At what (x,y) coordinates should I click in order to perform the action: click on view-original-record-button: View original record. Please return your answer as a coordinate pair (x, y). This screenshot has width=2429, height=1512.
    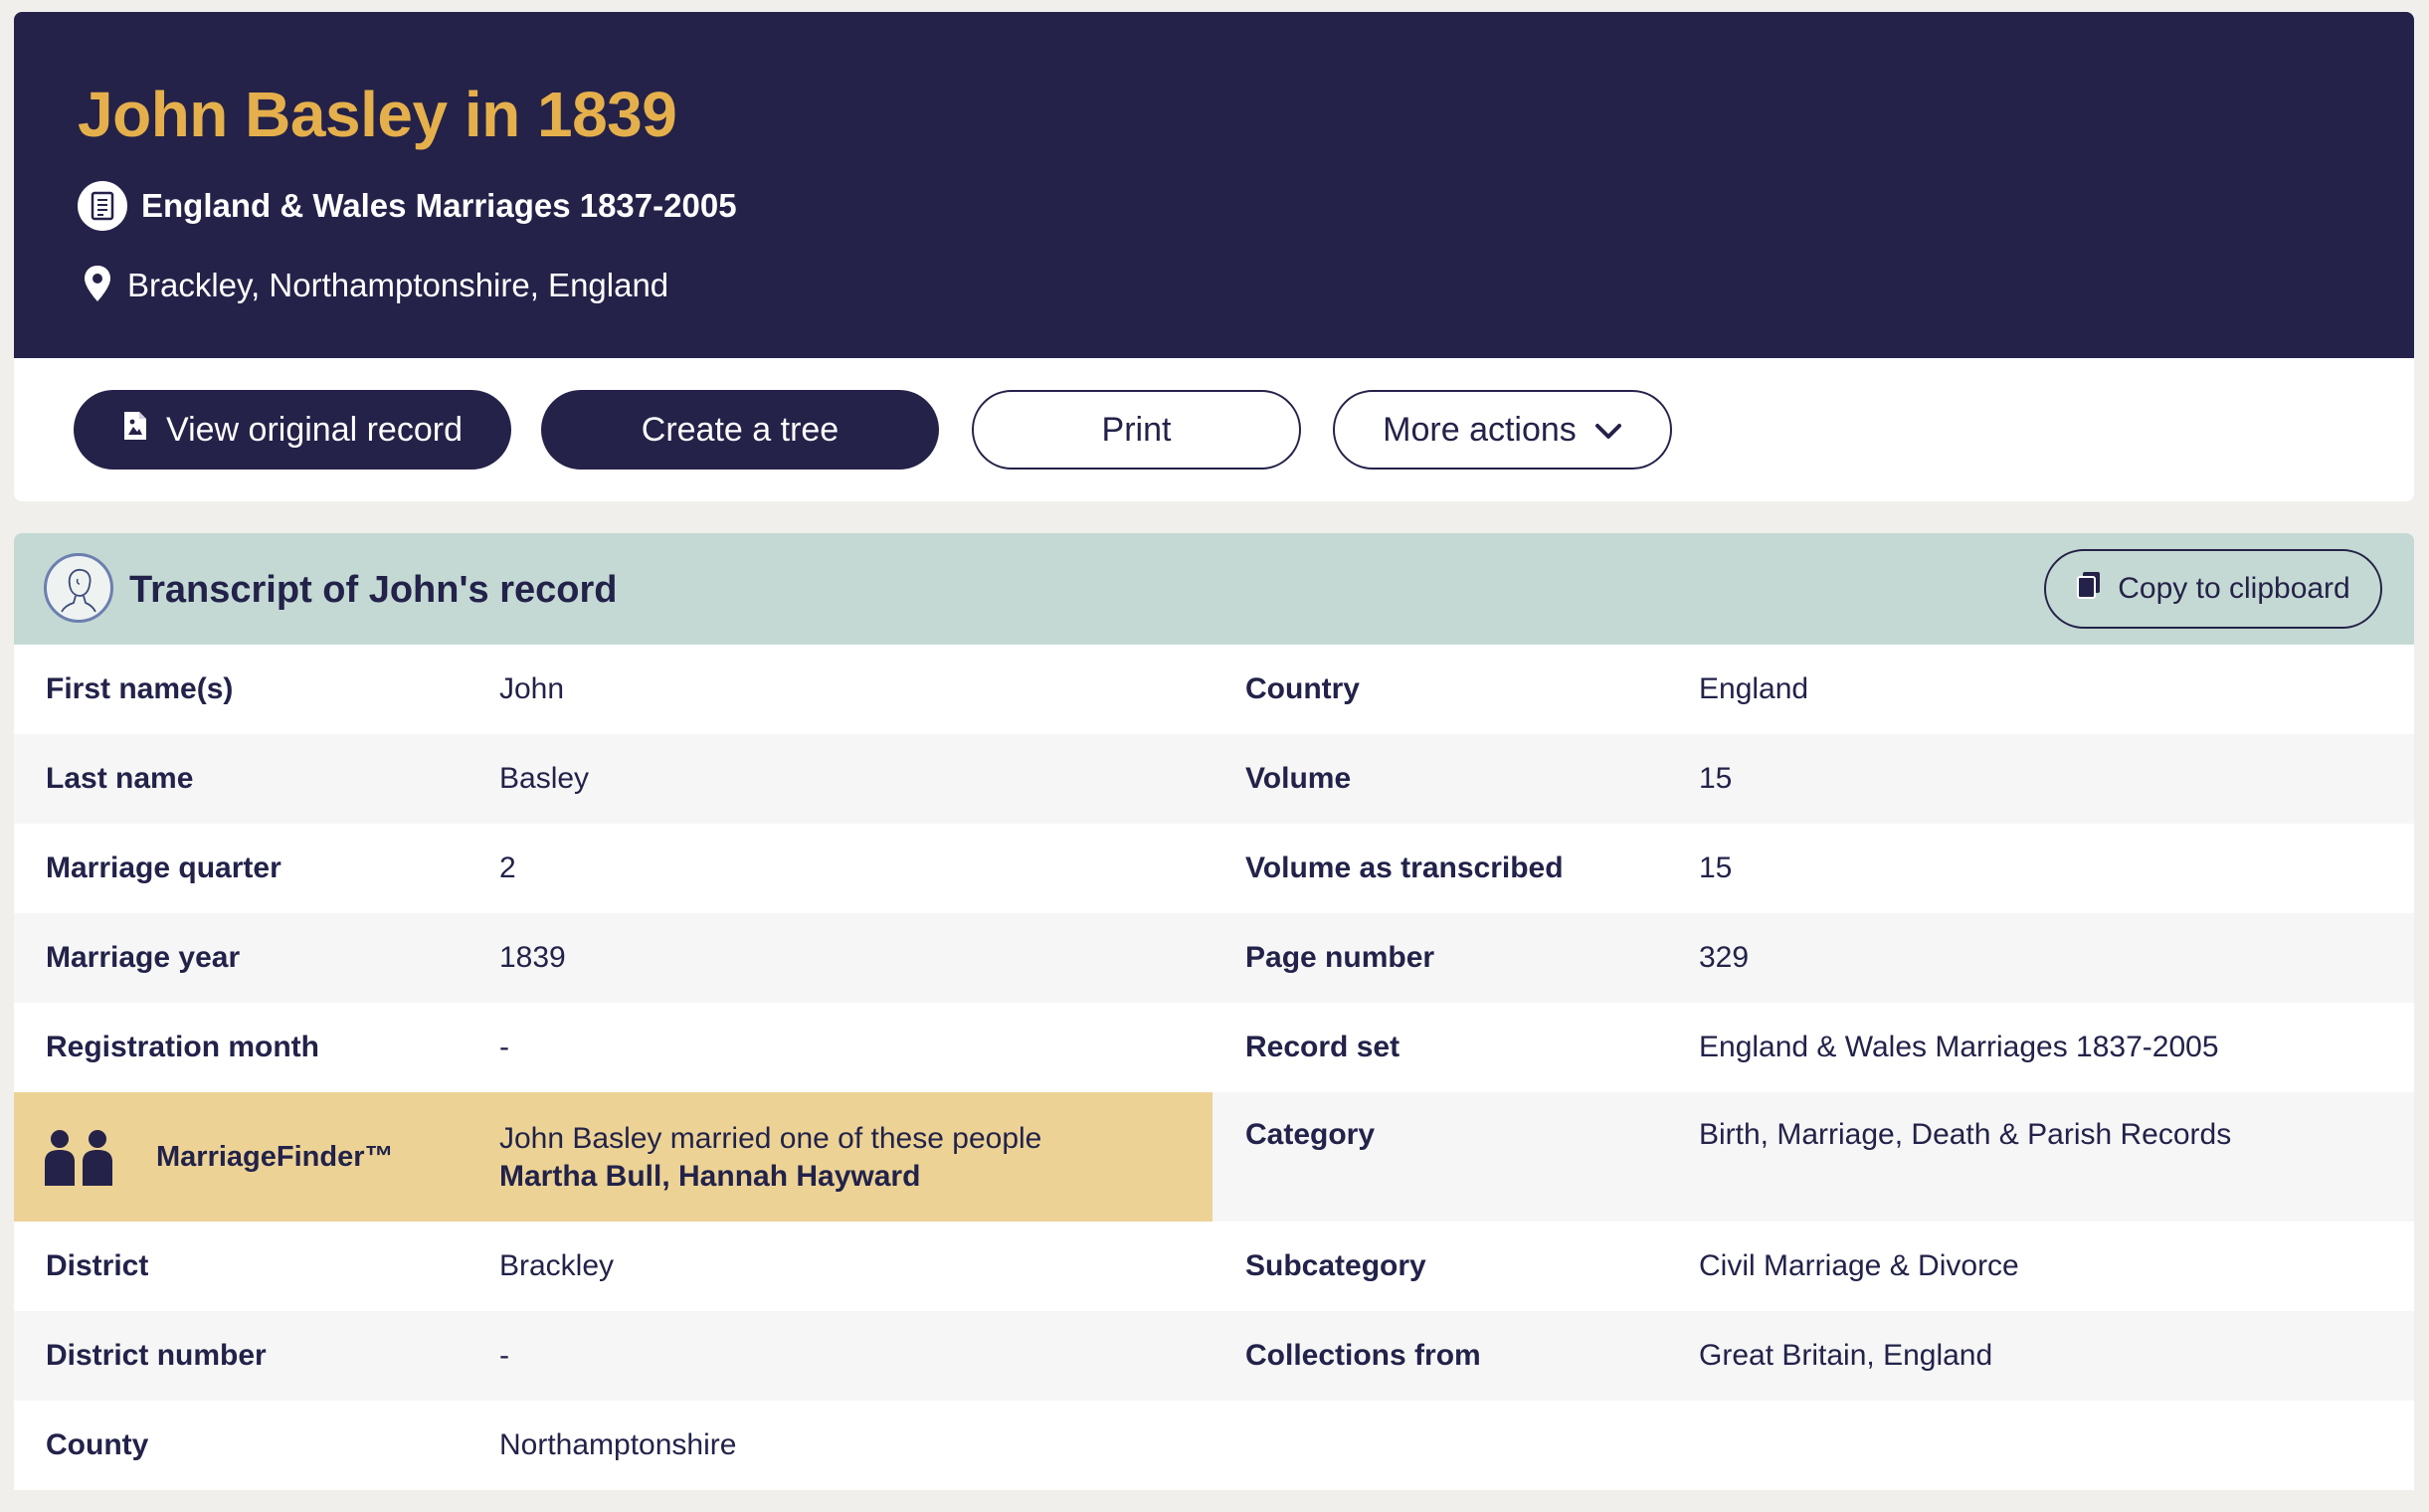
    Looking at the image, I should click on (292, 430).